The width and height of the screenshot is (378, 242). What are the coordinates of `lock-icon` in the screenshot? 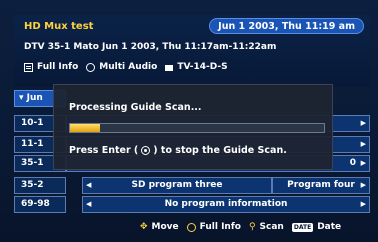 It's located at (169, 68).